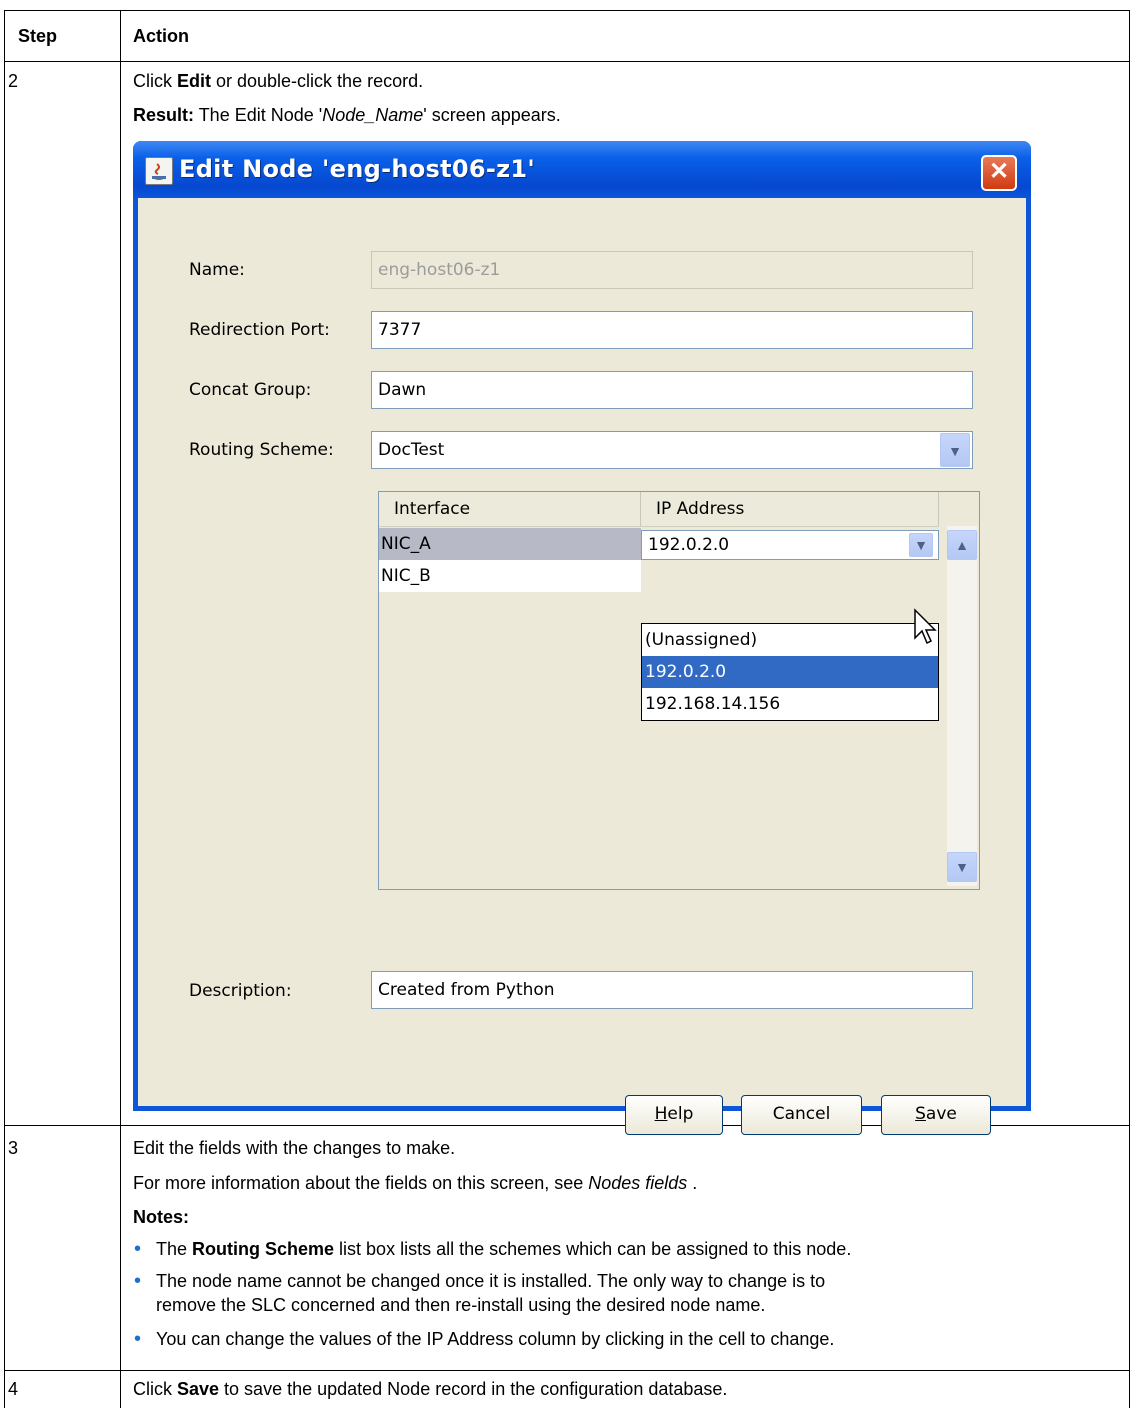  I want to click on ip-address-dropdown: (Unassigned) 192.0.2.0 192.168.14.156, so click(790, 672).